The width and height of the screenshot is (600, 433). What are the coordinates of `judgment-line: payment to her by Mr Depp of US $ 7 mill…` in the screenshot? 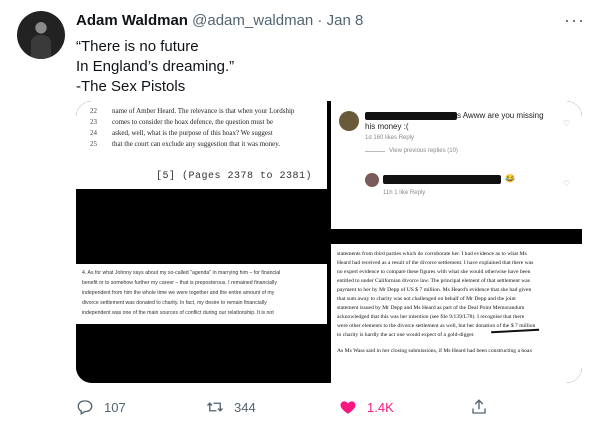 It's located at (434, 290).